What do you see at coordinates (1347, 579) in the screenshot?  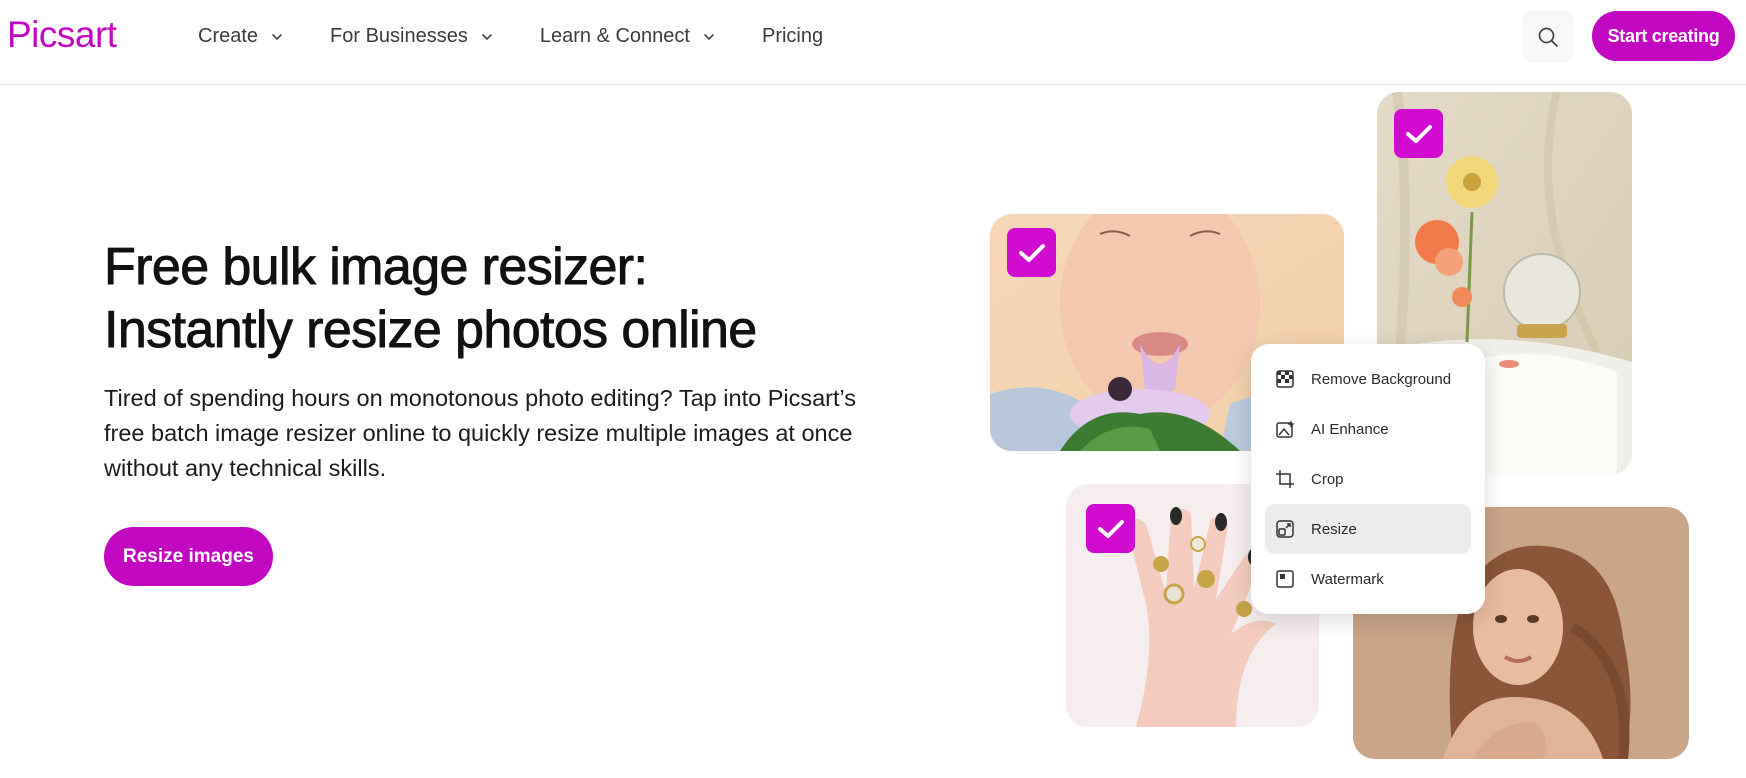 I see `menu-item-label: Watermark` at bounding box center [1347, 579].